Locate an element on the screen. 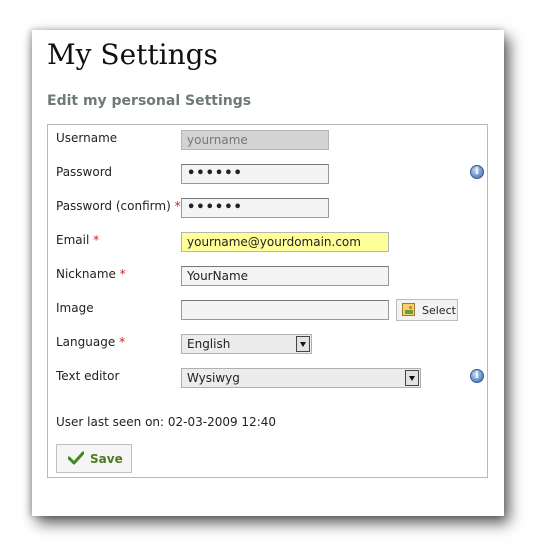  email-field: yourname@yourdomain.com is located at coordinates (285, 242).